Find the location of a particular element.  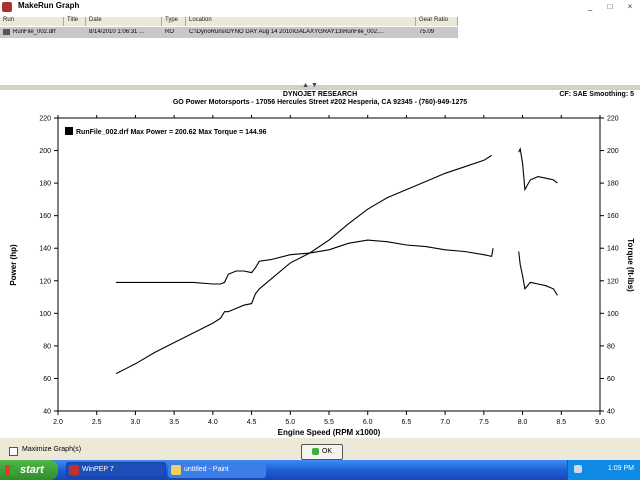

run-color-swatch is located at coordinates (6, 32).